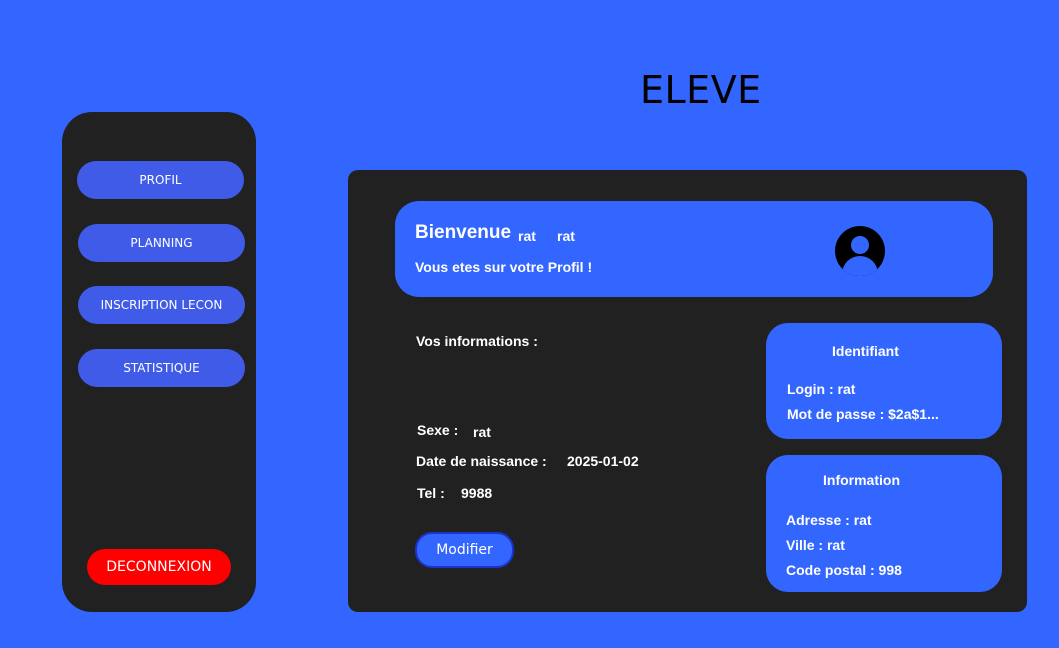 This screenshot has width=1059, height=648. Describe the element at coordinates (438, 430) in the screenshot. I see `sexe-label: Sexe :` at that location.